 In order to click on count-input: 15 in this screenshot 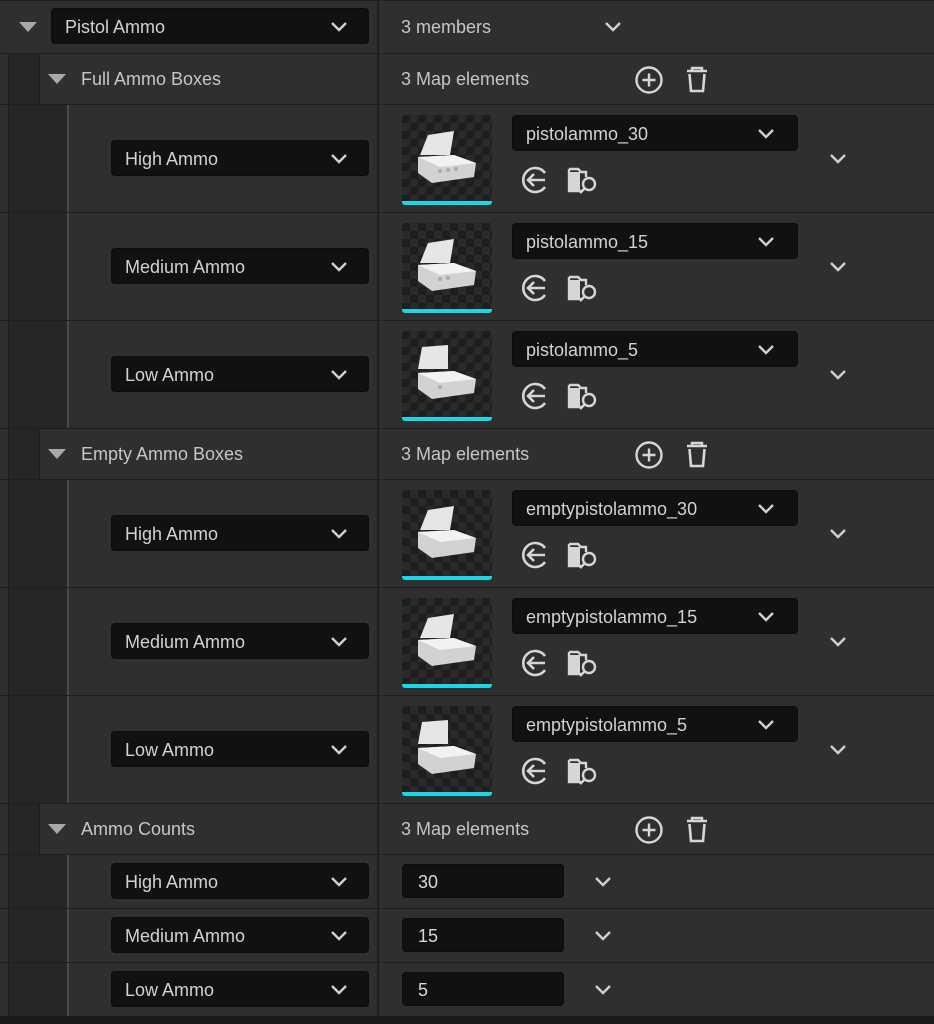, I will do `click(483, 935)`.